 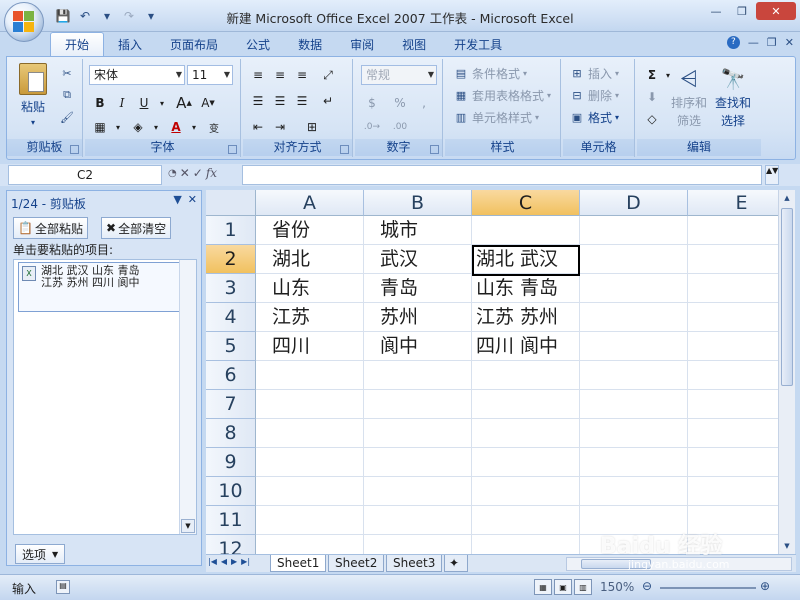 I want to click on sheet-tab-2: Sheet2, so click(x=356, y=563).